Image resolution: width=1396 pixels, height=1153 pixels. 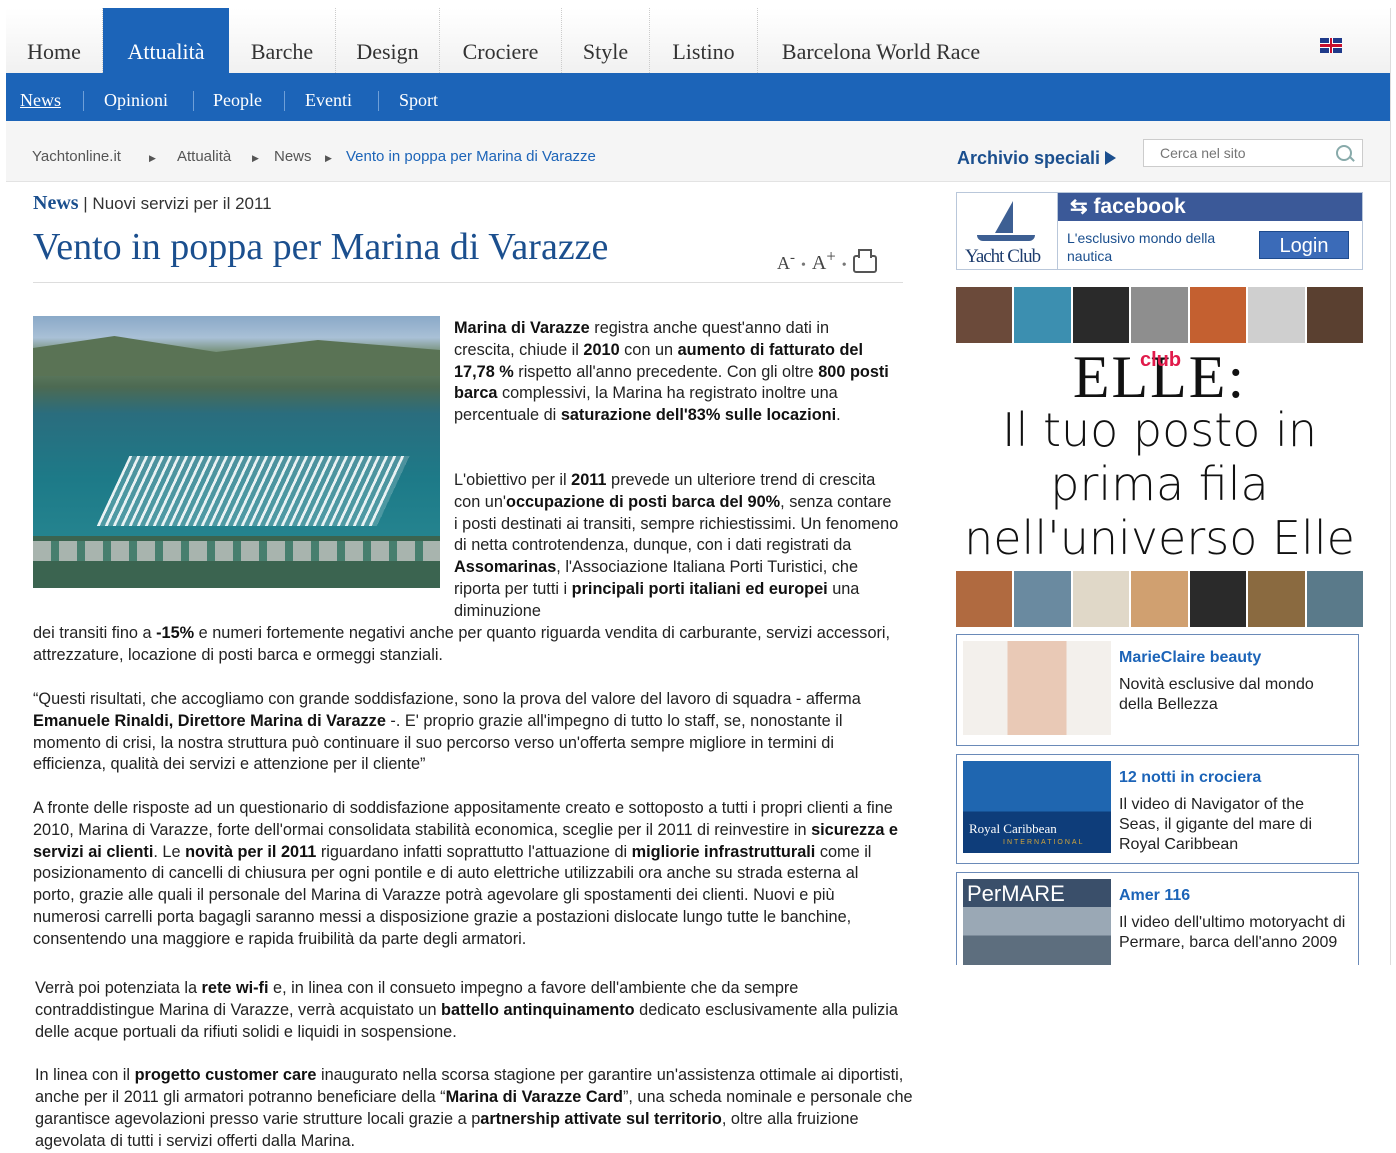 What do you see at coordinates (166, 40) in the screenshot?
I see `nav-attualita: Attualità` at bounding box center [166, 40].